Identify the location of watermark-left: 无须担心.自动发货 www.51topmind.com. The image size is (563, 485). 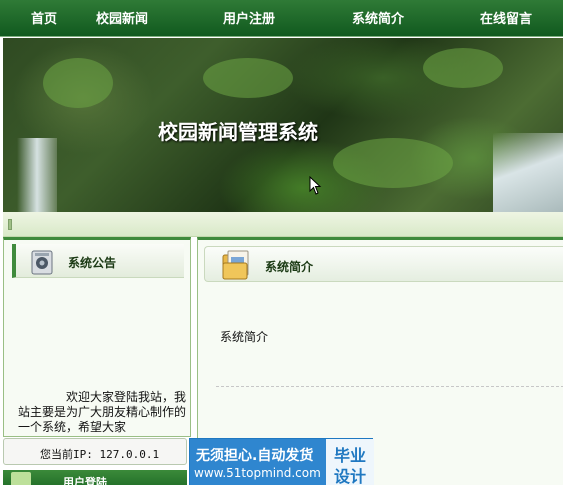
(258, 462).